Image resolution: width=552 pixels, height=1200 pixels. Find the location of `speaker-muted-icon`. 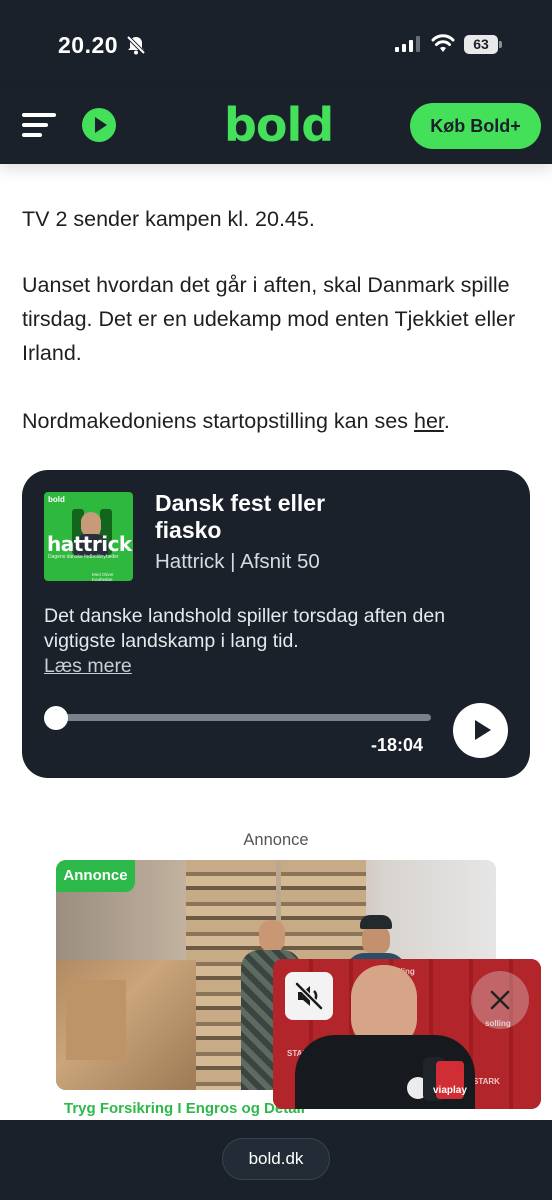

speaker-muted-icon is located at coordinates (309, 996).